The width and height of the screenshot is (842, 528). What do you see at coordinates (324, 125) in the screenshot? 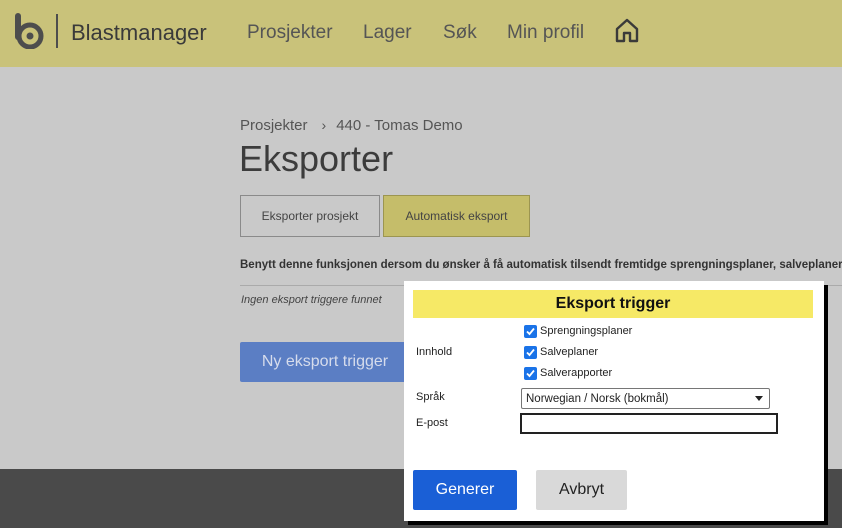
I see `chevron-right-icon: ›` at bounding box center [324, 125].